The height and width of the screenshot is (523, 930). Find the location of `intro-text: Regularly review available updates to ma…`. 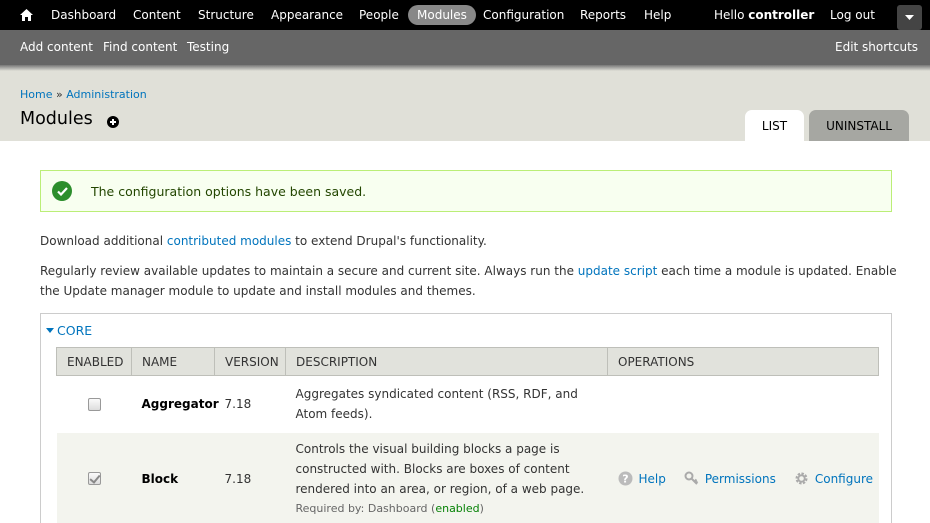

intro-text: Regularly review available updates to ma… is located at coordinates (309, 271).